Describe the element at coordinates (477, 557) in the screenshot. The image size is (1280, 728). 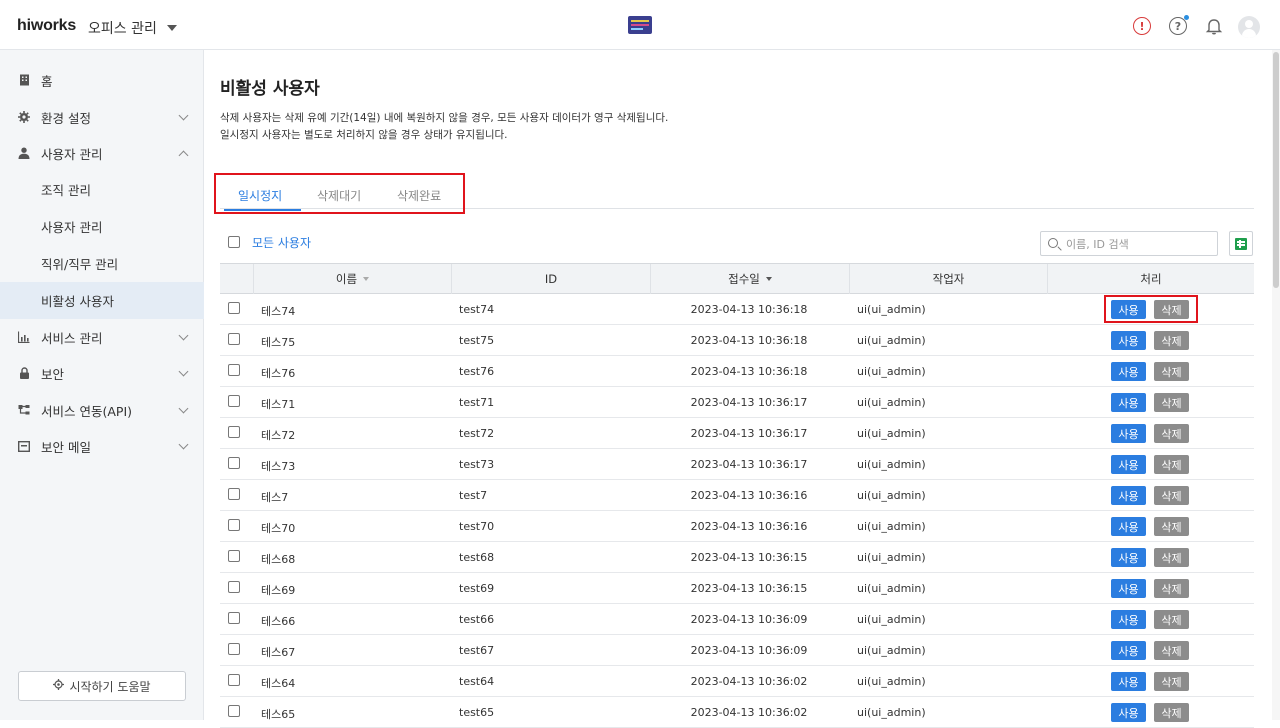
I see `row-id: test68` at that location.